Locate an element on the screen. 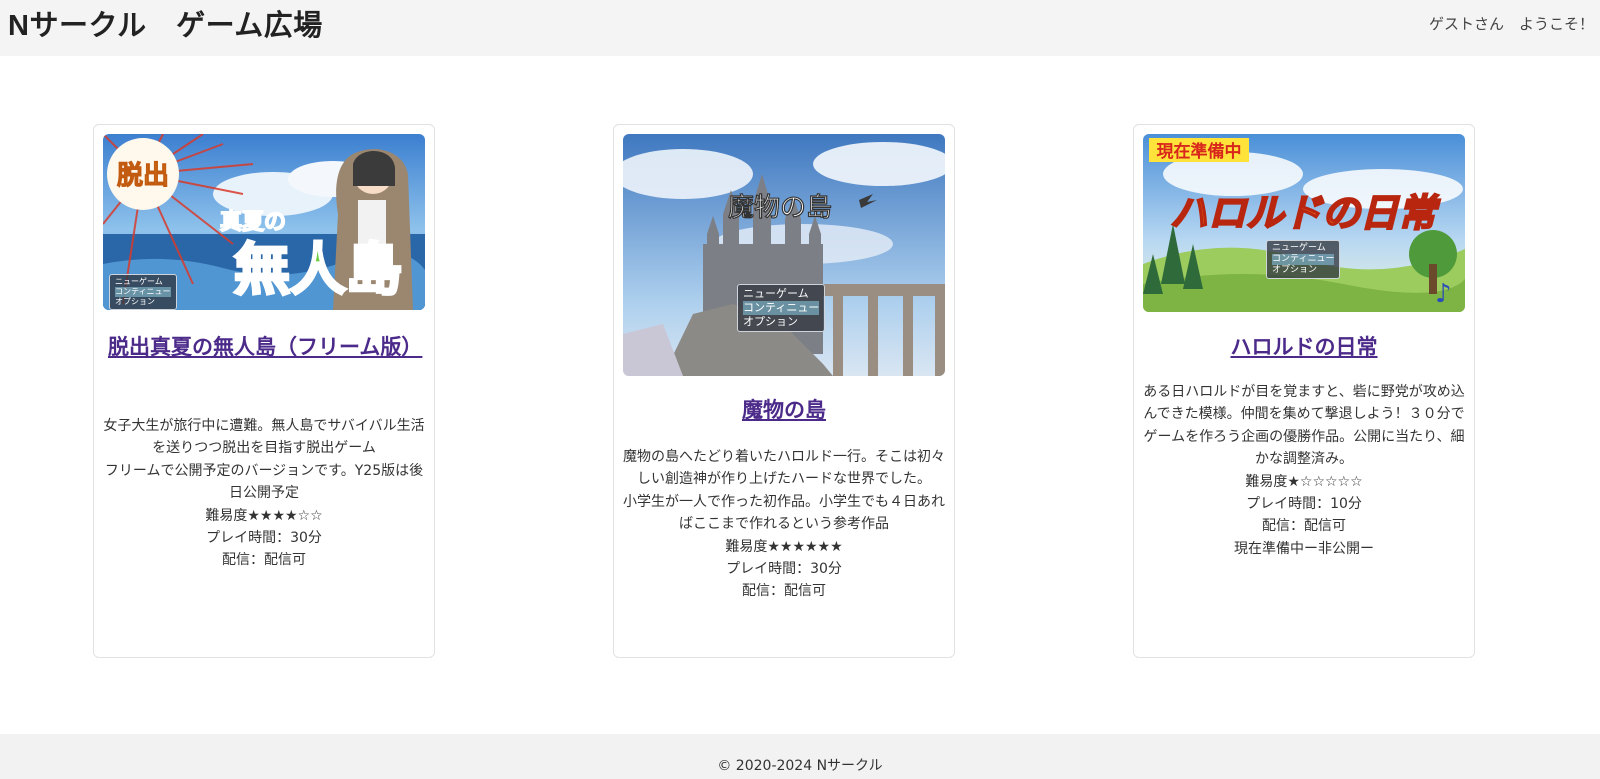 This screenshot has width=1600, height=779. thumbnail-castle-art: 魔物の島 is located at coordinates (784, 255).